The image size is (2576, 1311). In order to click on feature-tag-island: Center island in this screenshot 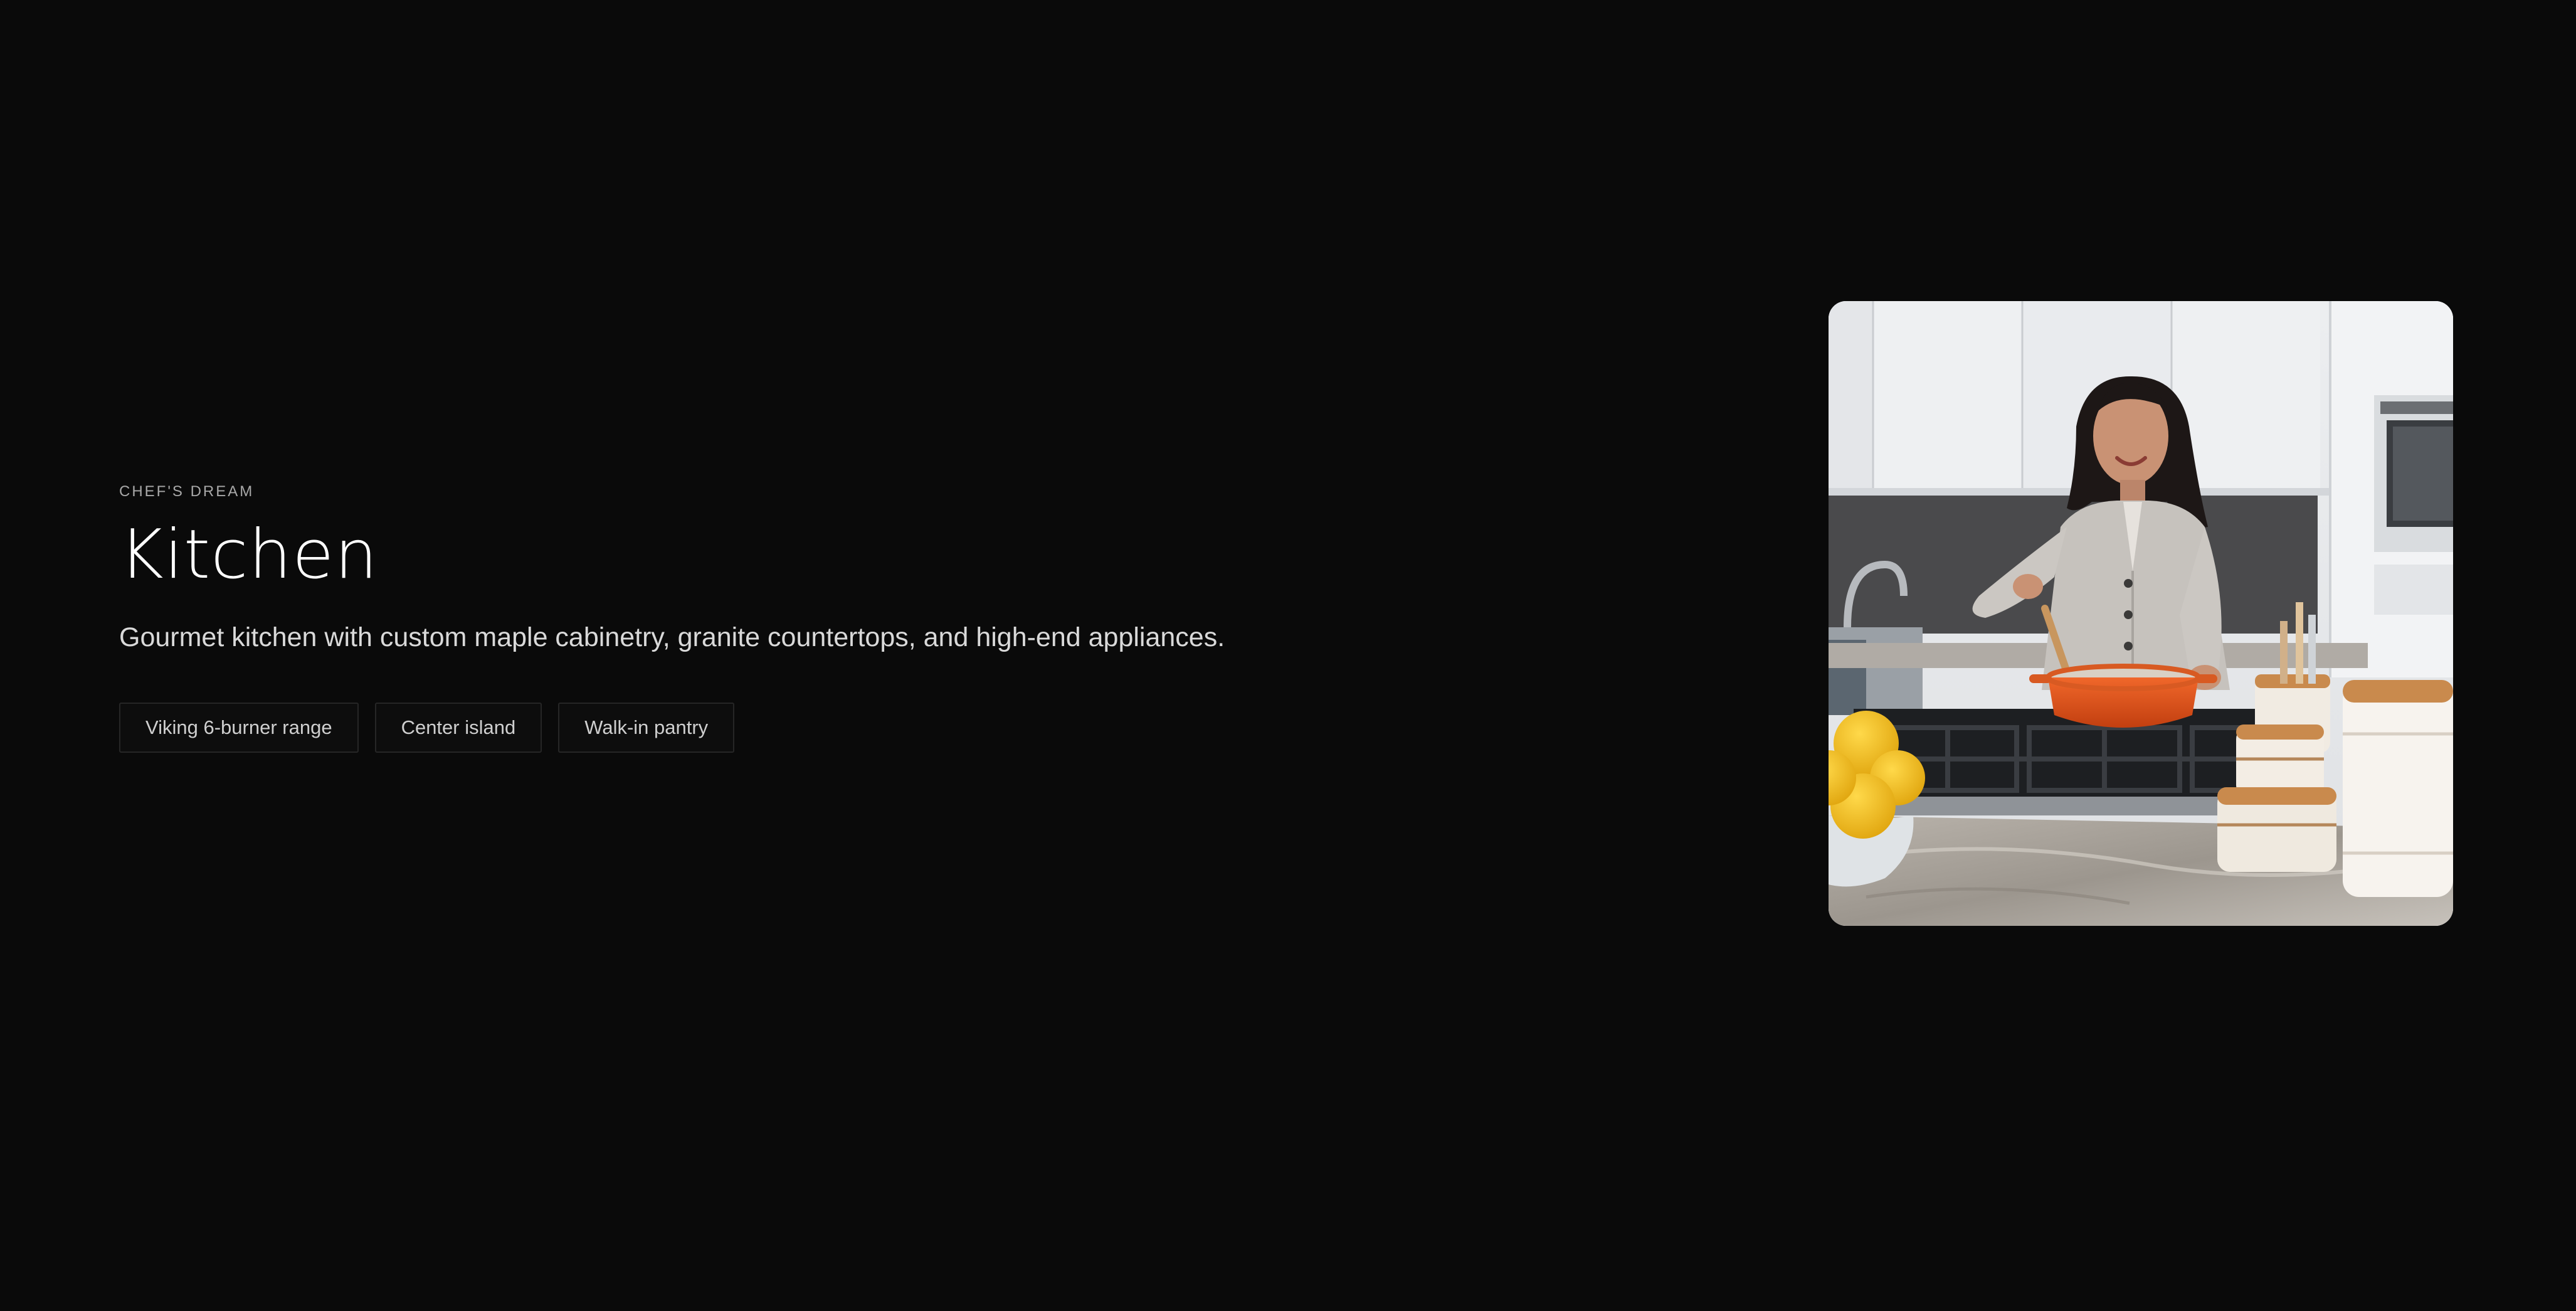, I will do `click(458, 728)`.